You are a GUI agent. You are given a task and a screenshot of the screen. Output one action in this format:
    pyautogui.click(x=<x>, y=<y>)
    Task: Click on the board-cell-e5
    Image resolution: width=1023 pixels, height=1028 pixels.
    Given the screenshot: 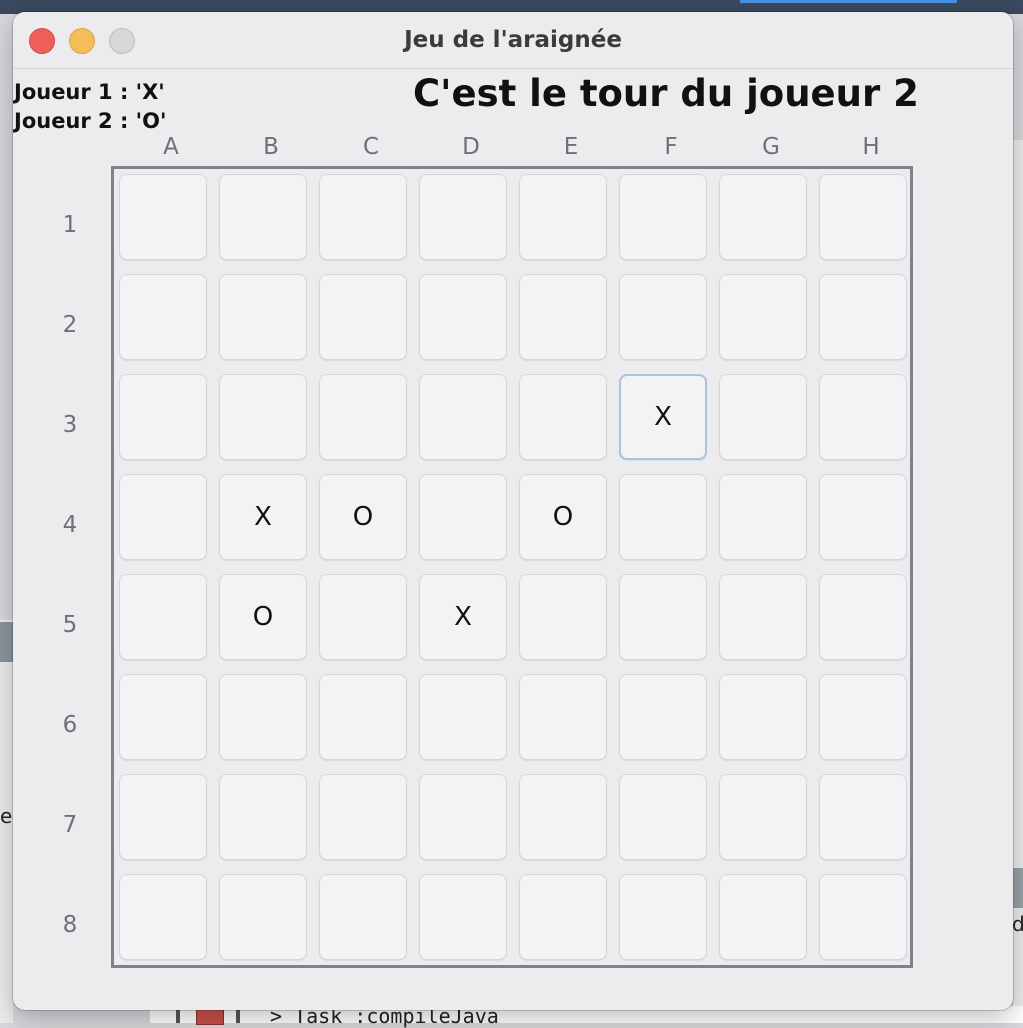 What is the action you would take?
    pyautogui.click(x=563, y=617)
    